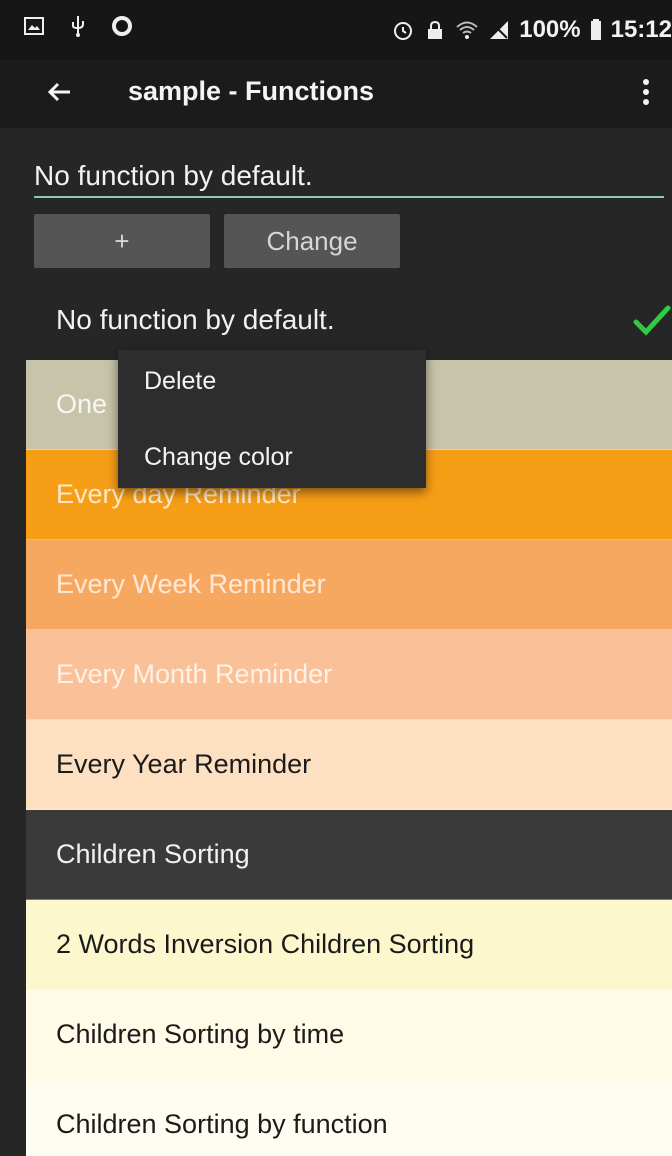 Image resolution: width=672 pixels, height=1156 pixels. I want to click on page-title: sample - Functions, so click(251, 91).